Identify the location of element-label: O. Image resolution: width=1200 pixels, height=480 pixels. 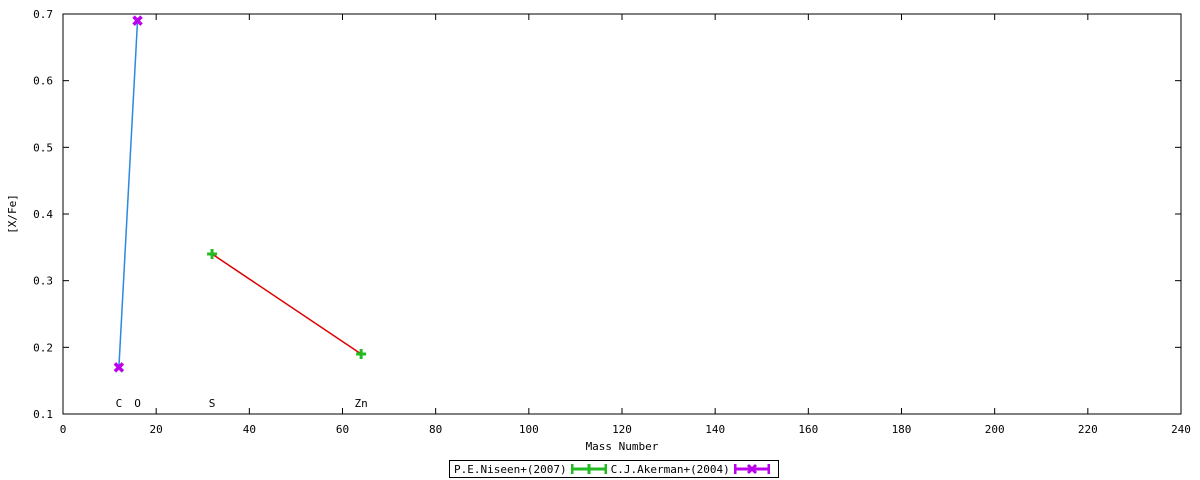
(137, 403).